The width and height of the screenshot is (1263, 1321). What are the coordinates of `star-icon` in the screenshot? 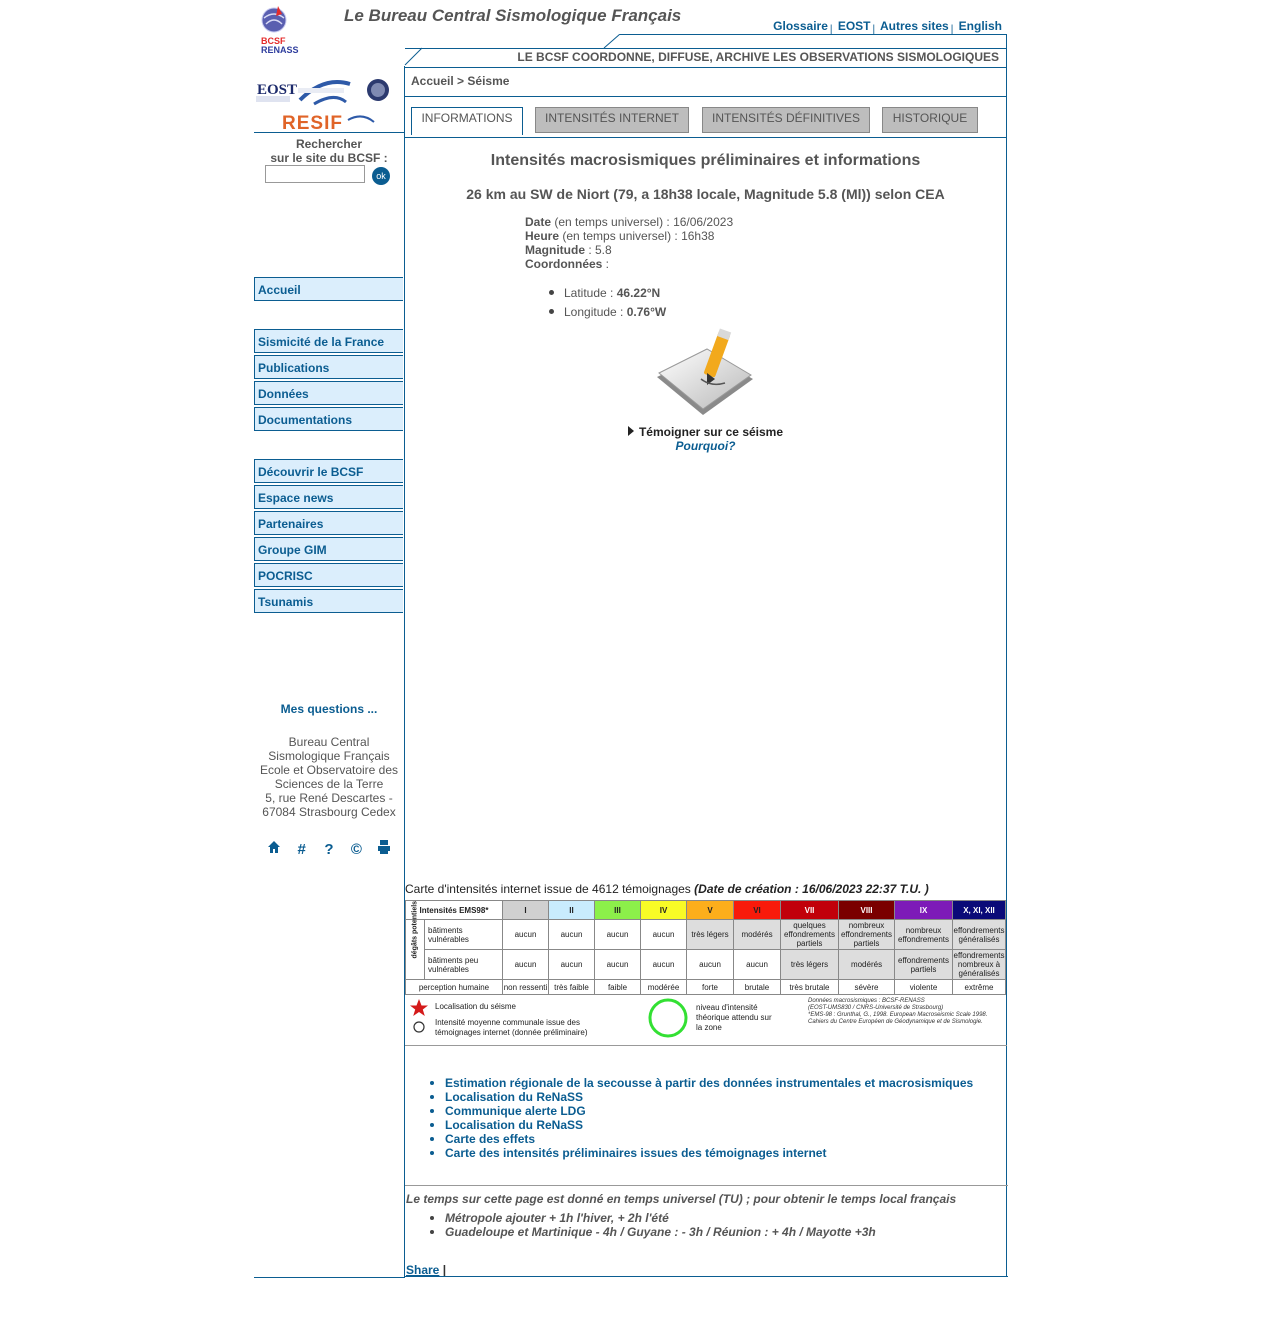 It's located at (419, 1007).